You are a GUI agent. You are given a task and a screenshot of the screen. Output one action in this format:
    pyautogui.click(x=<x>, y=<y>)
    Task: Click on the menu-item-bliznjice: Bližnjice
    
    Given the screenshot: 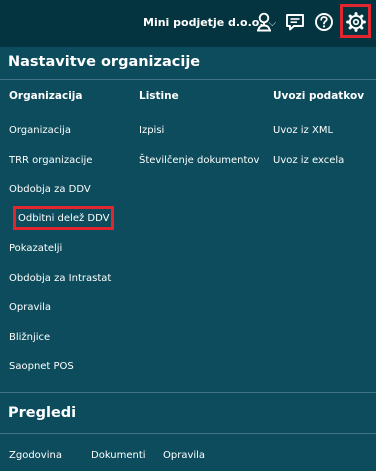 What is the action you would take?
    pyautogui.click(x=29, y=337)
    